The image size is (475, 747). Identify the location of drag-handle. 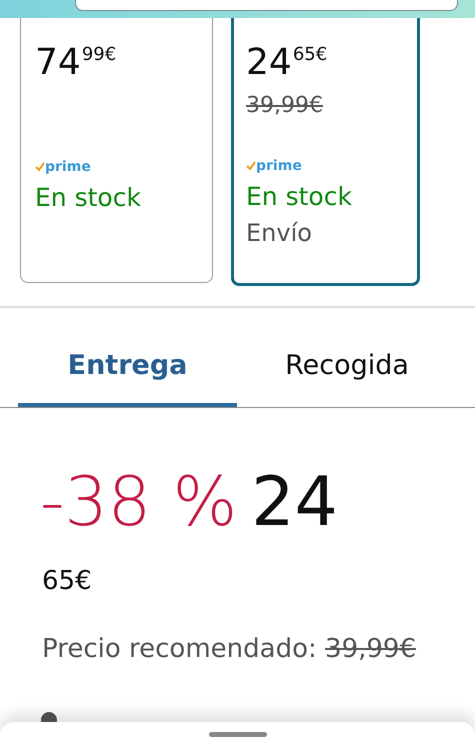
(237, 734).